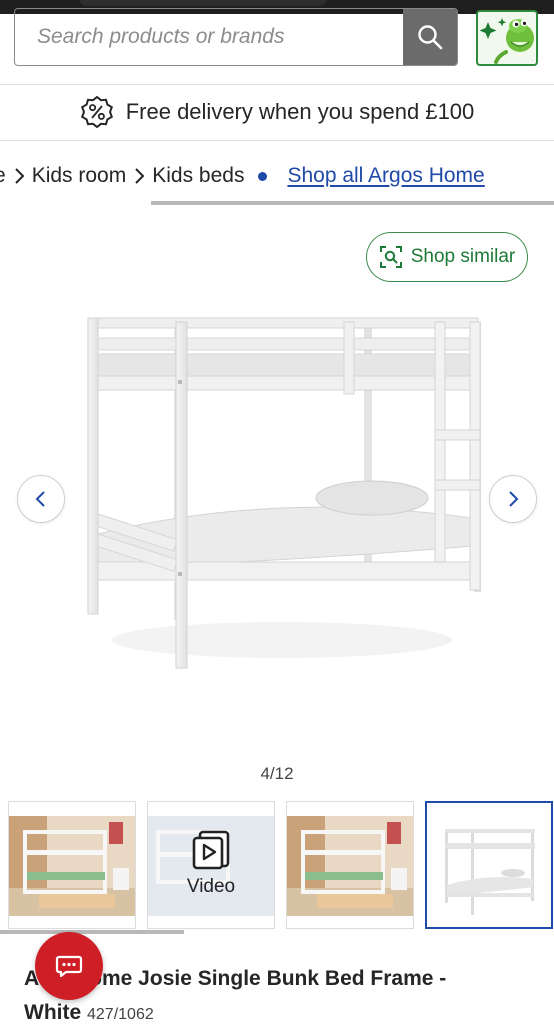 This screenshot has height=1032, width=554. I want to click on search-button, so click(430, 37).